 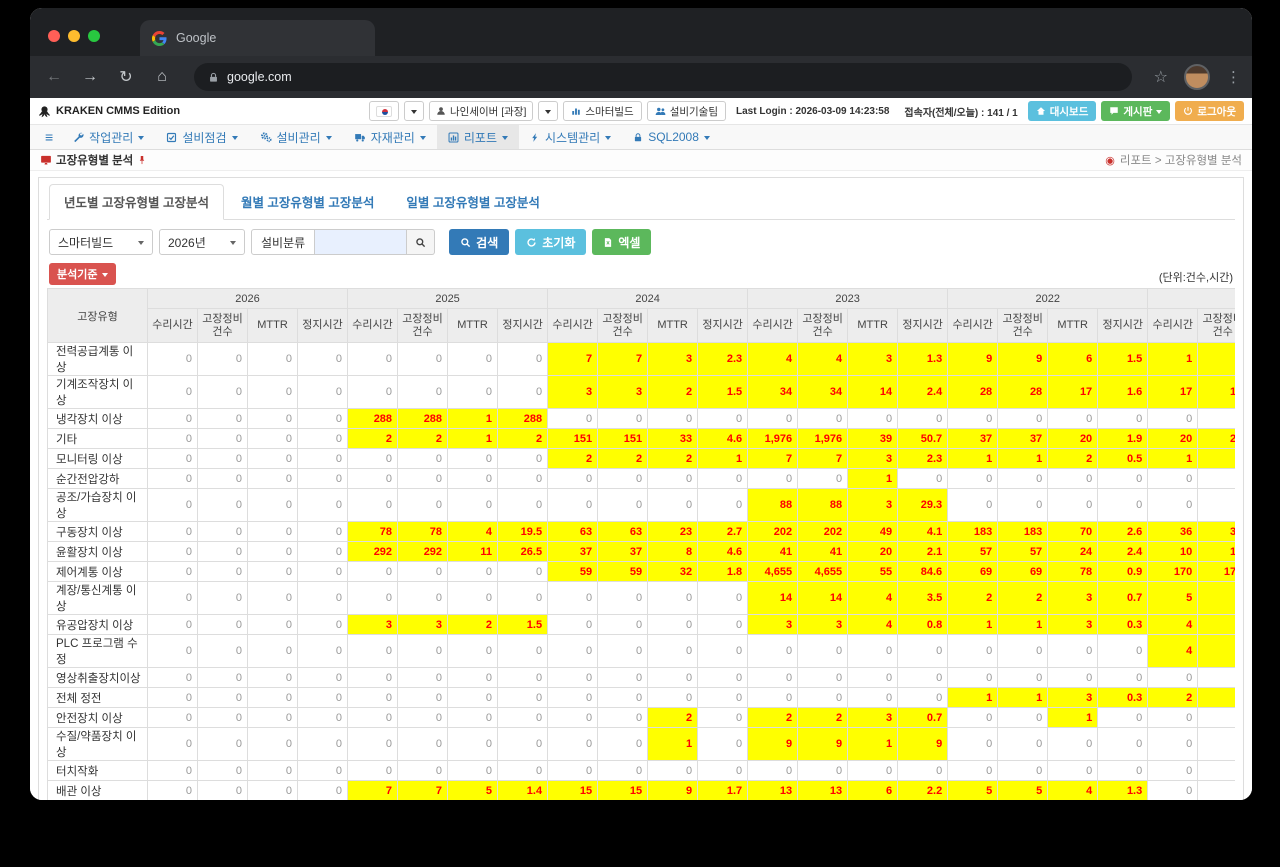 I want to click on value-cell: 37, so click(x=1023, y=438).